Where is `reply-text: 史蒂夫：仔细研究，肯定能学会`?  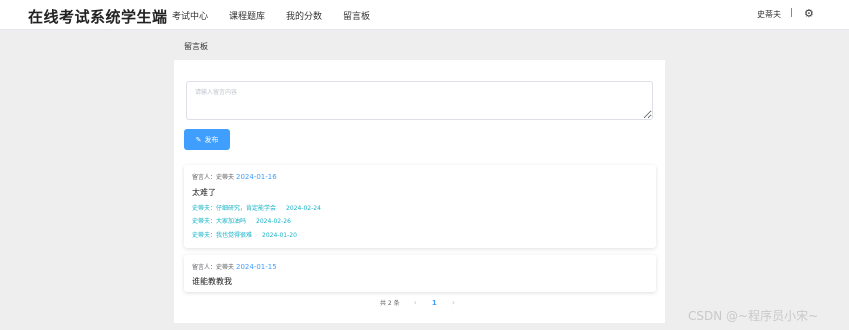
reply-text: 史蒂夫：仔细研究，肯定能学会 is located at coordinates (234, 208).